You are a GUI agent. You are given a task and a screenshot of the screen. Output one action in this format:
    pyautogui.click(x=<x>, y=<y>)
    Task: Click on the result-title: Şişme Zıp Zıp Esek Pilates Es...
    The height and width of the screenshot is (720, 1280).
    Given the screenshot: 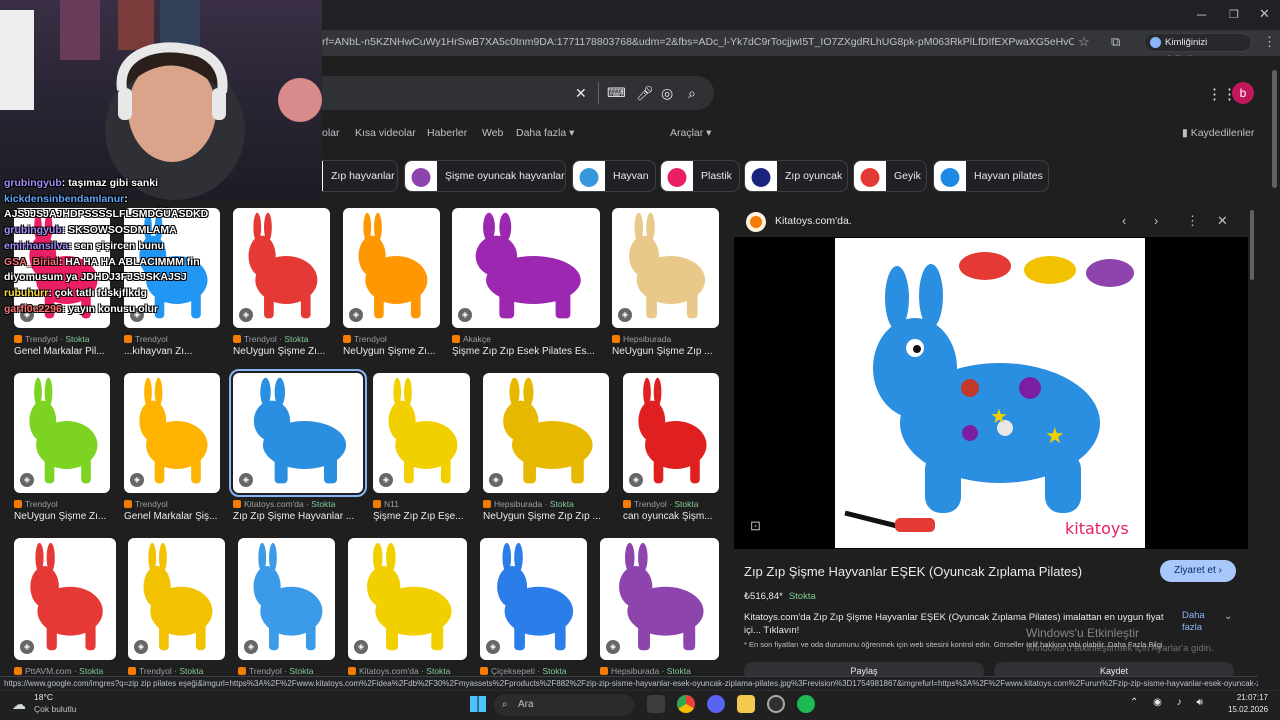 What is the action you would take?
    pyautogui.click(x=531, y=351)
    